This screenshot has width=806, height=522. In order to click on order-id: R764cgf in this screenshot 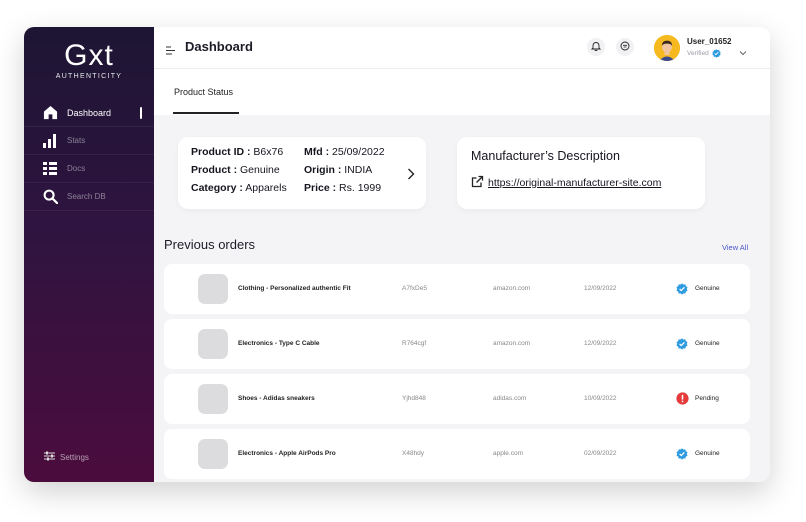, I will do `click(414, 343)`.